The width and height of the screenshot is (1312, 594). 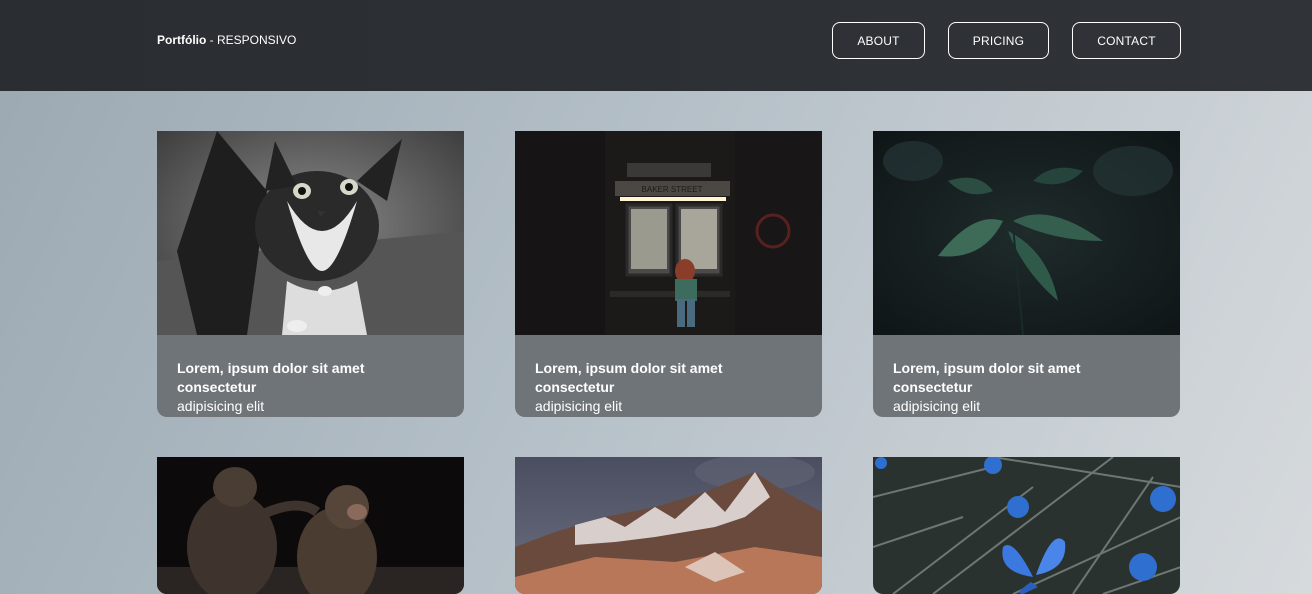 What do you see at coordinates (182, 40) in the screenshot?
I see `brand-bold: Portfólio` at bounding box center [182, 40].